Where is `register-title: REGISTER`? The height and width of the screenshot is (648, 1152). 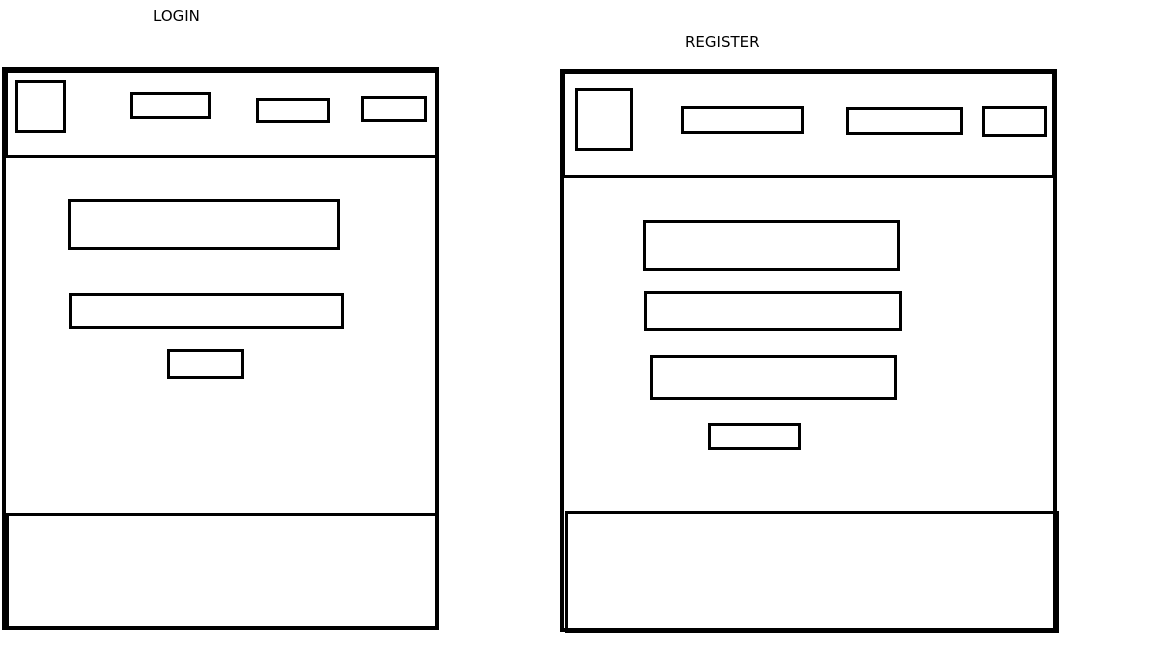 register-title: REGISTER is located at coordinates (722, 42).